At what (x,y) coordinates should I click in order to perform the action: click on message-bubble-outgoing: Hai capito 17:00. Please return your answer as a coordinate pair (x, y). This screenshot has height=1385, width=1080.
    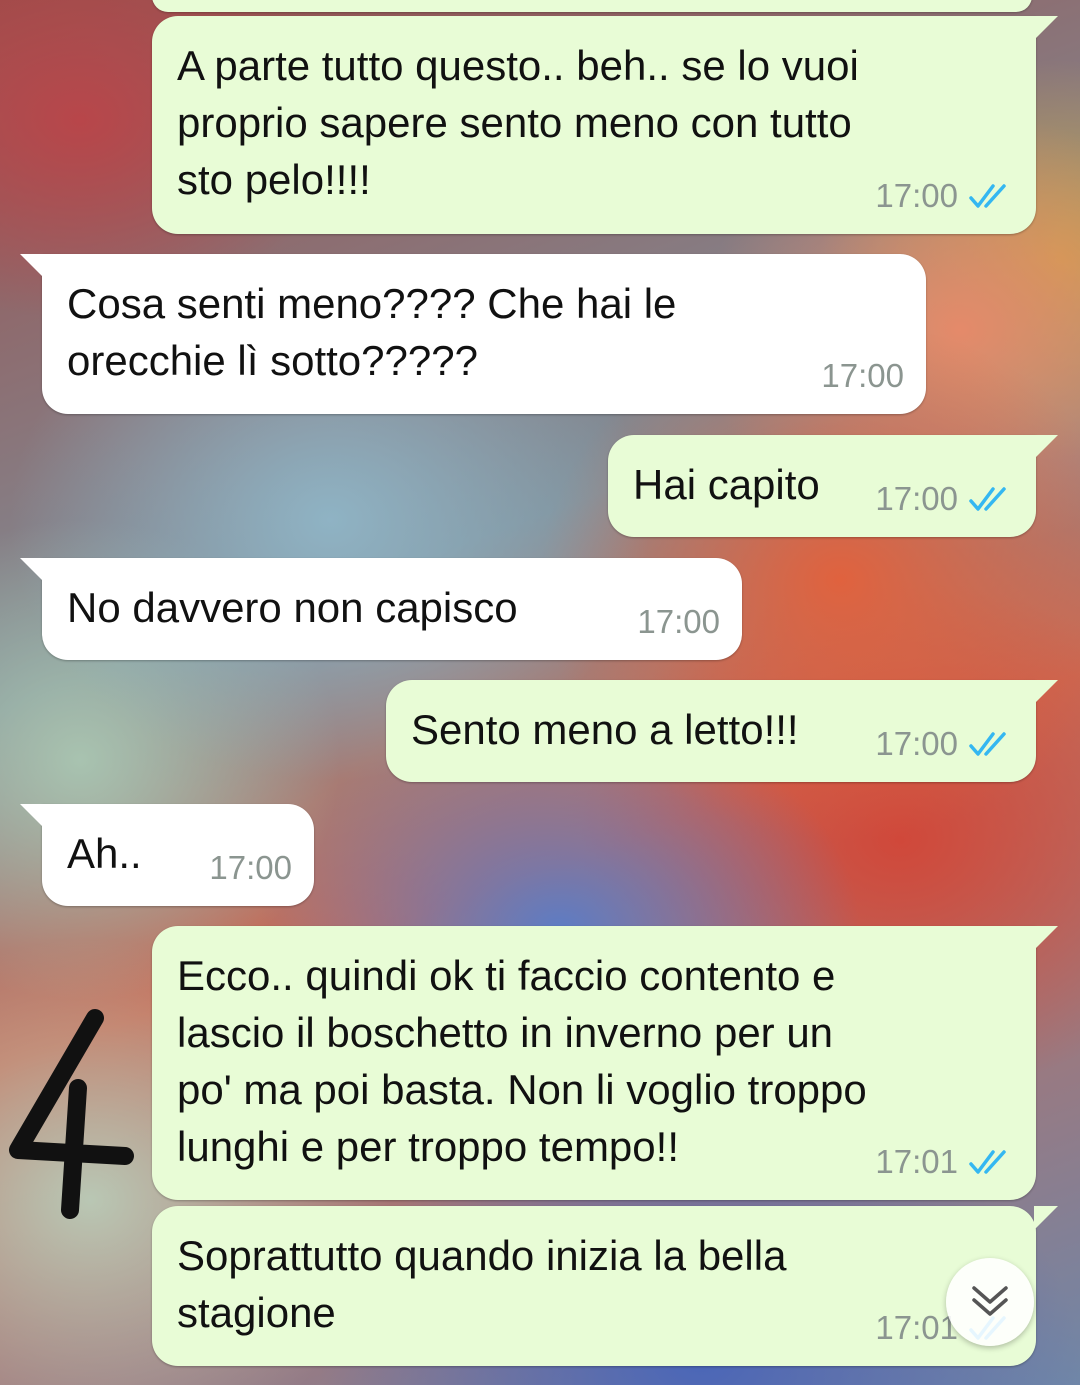
    Looking at the image, I should click on (833, 486).